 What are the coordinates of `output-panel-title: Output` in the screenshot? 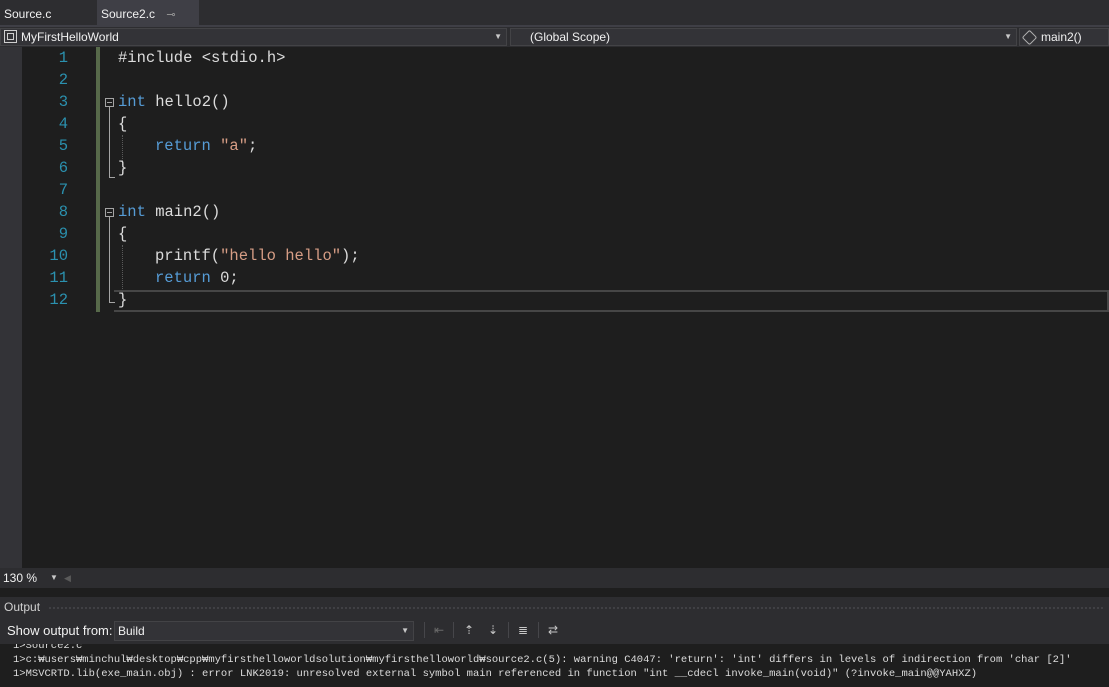 It's located at (22, 607).